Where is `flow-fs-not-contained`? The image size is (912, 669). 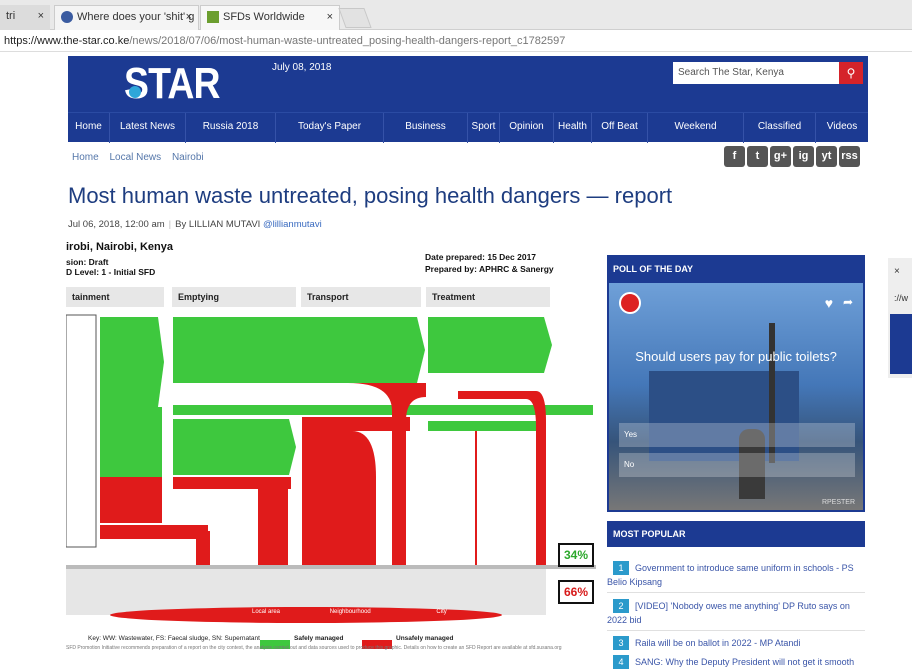
flow-fs-not-contained is located at coordinates (131, 500).